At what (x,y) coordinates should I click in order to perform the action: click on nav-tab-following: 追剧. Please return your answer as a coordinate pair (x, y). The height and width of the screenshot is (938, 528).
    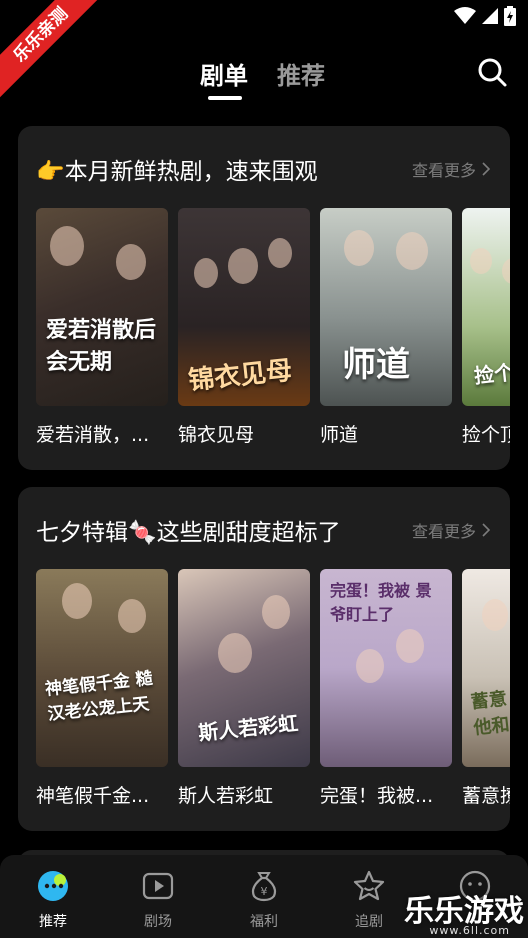
    Looking at the image, I should click on (369, 900).